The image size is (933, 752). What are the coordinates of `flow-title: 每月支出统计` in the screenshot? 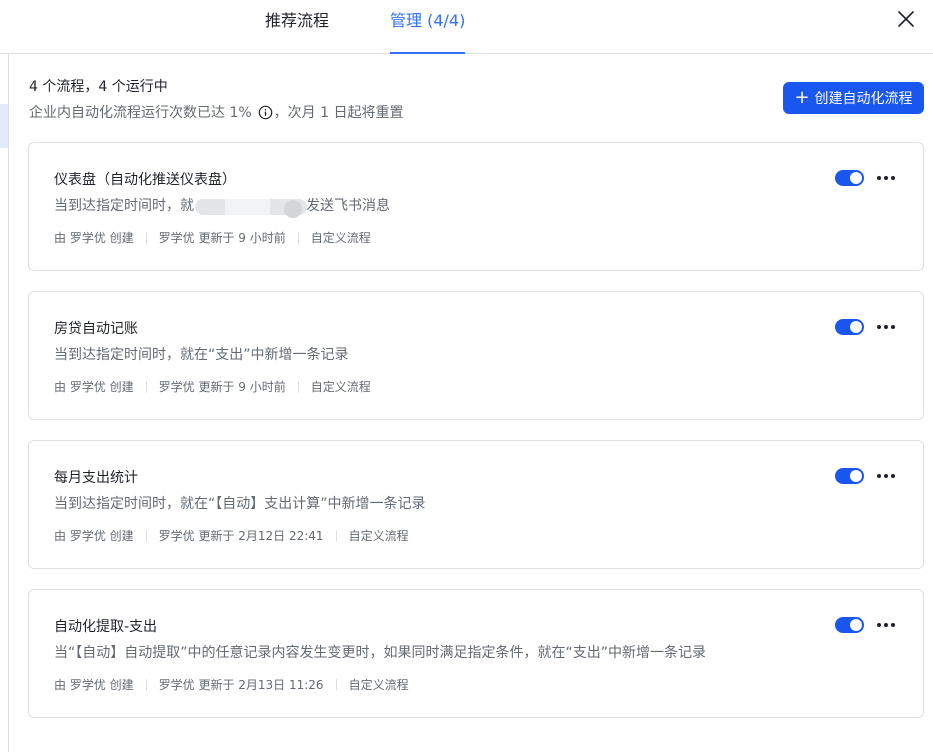 It's located at (96, 478).